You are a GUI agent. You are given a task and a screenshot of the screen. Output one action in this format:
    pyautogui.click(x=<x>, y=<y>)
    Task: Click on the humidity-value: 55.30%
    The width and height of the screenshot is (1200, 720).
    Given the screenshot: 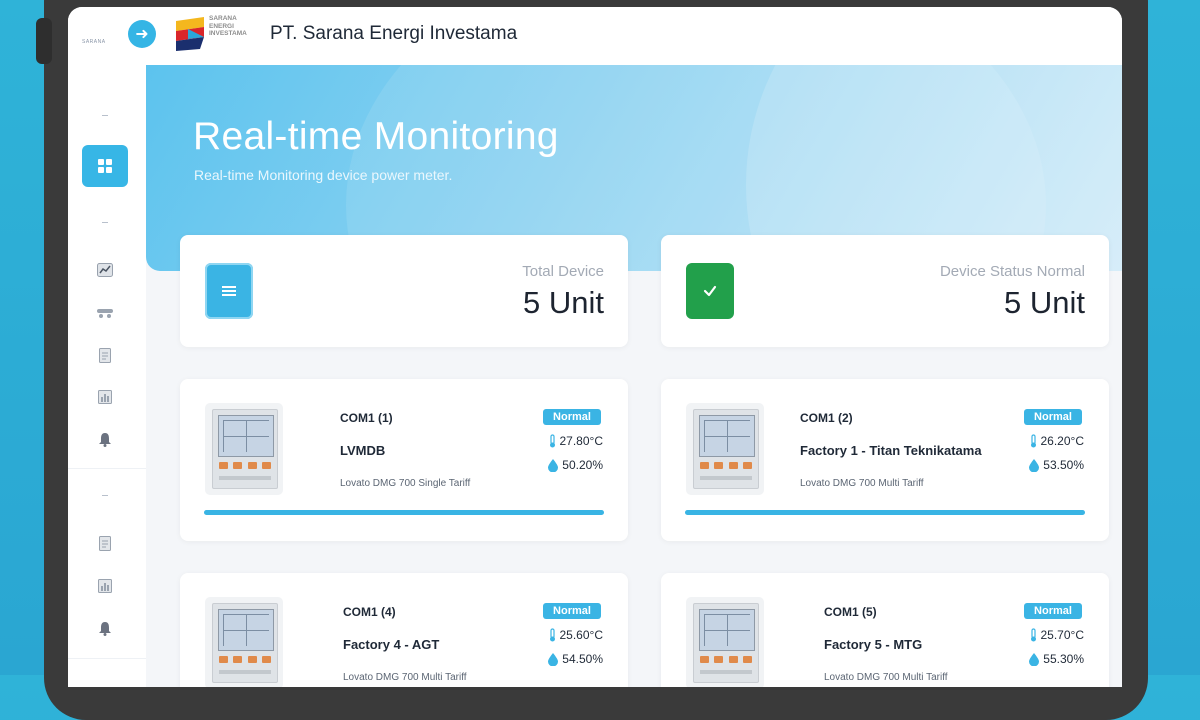 What is the action you would take?
    pyautogui.click(x=1063, y=659)
    